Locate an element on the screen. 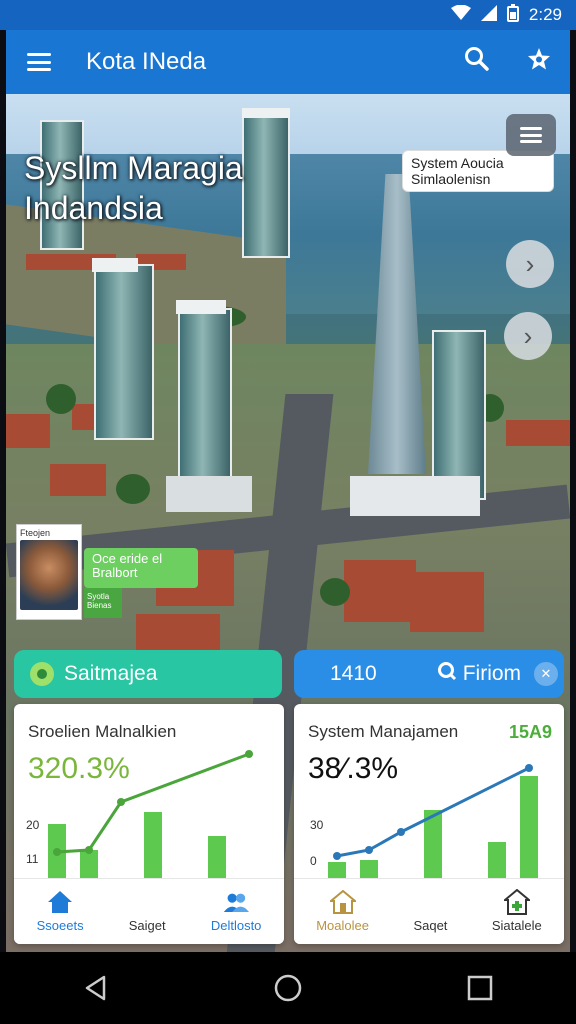 This screenshot has width=576, height=1024. recents-button is located at coordinates (480, 988).